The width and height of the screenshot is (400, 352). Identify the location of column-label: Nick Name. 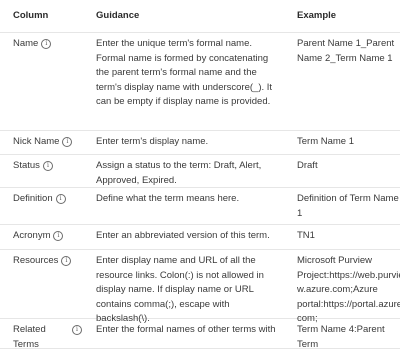
(36, 141).